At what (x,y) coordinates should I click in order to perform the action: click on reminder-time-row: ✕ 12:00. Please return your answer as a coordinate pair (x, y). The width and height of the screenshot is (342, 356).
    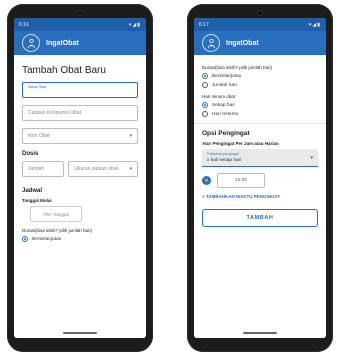
    Looking at the image, I should click on (260, 180).